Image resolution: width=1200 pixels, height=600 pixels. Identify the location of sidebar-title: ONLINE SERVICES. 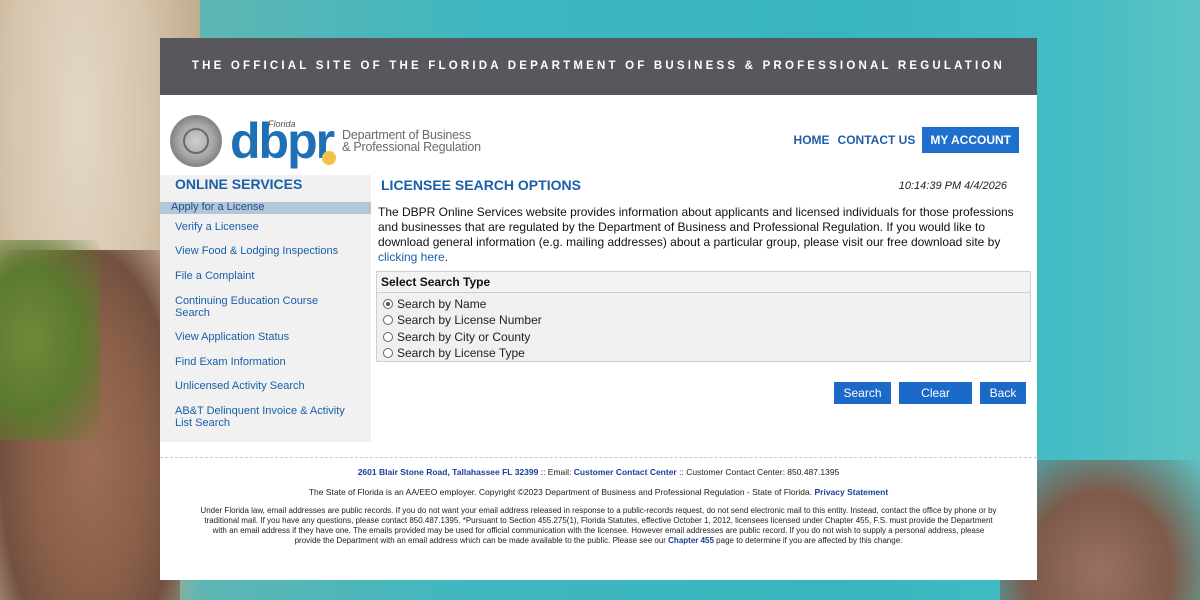
(239, 184).